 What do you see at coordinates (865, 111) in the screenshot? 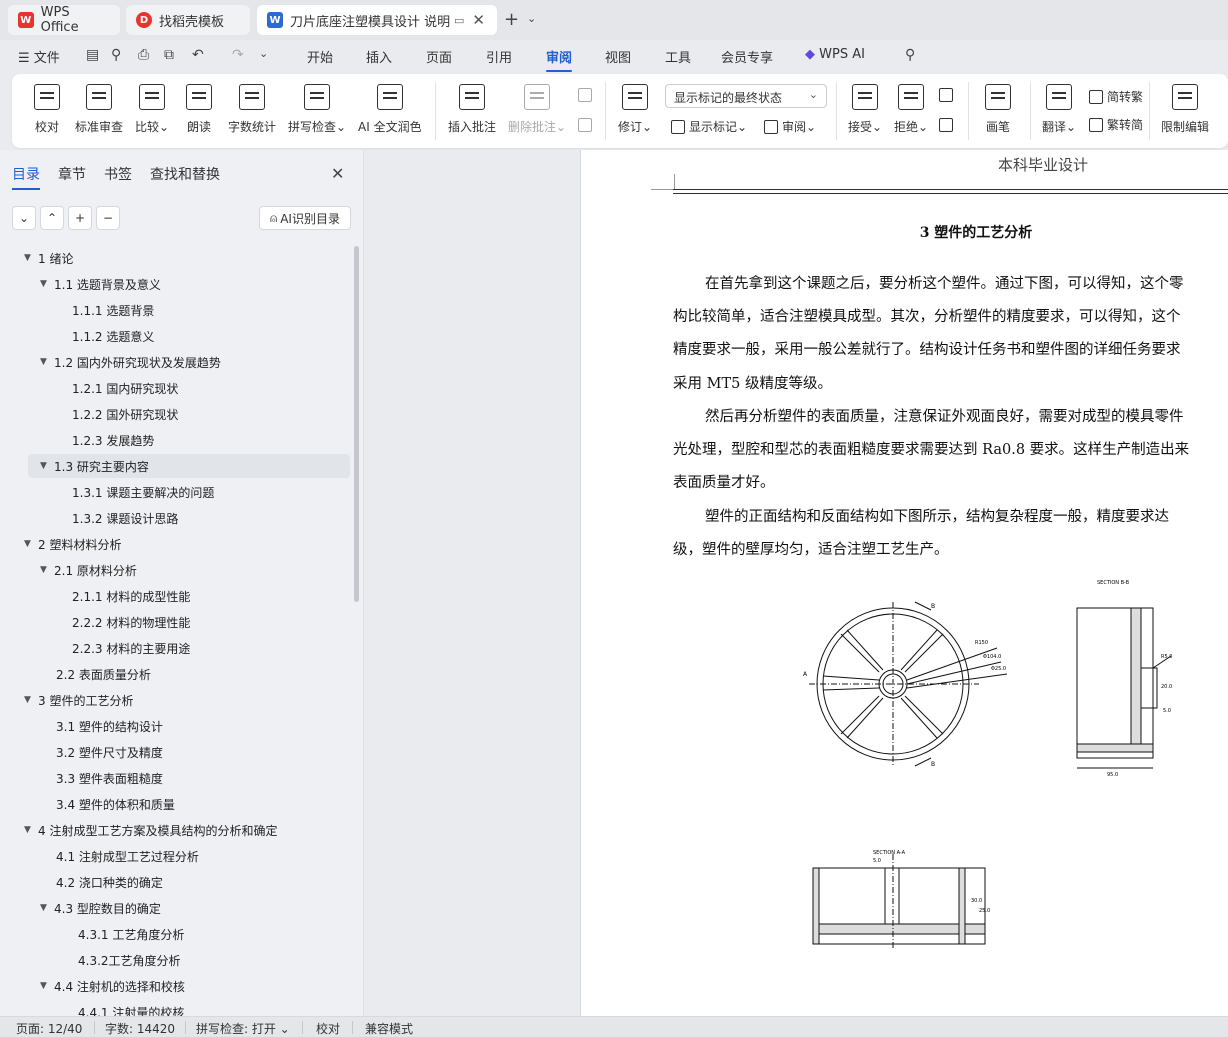
I see `accept-button: 接受⌄` at bounding box center [865, 111].